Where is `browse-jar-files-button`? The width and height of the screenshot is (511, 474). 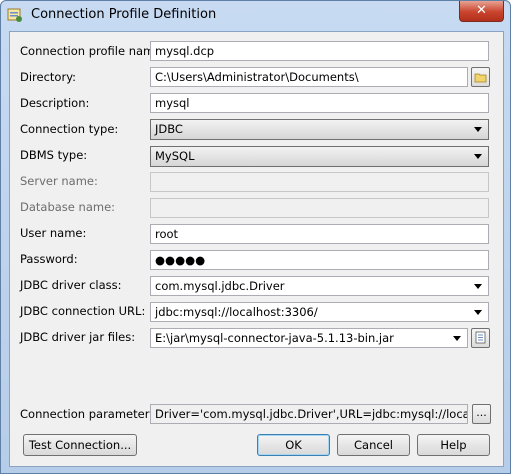 browse-jar-files-button is located at coordinates (480, 338).